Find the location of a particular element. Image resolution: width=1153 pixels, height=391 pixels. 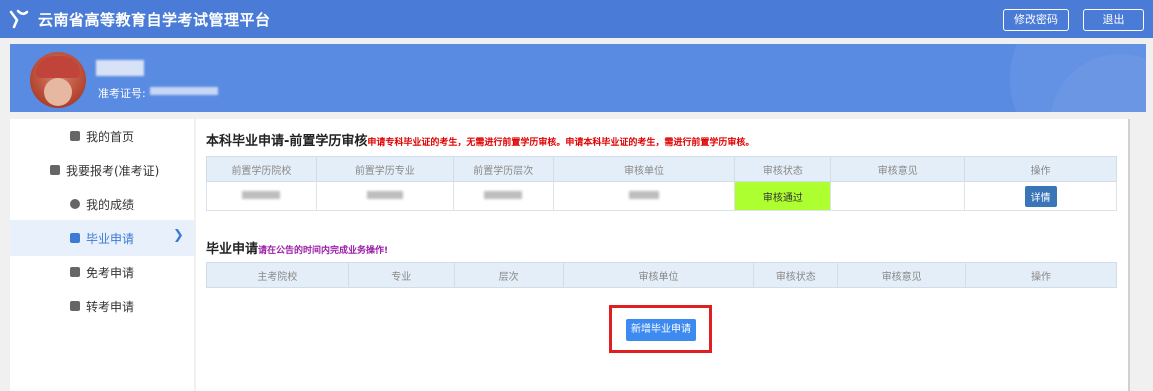

column-header: 层次 is located at coordinates (508, 275).